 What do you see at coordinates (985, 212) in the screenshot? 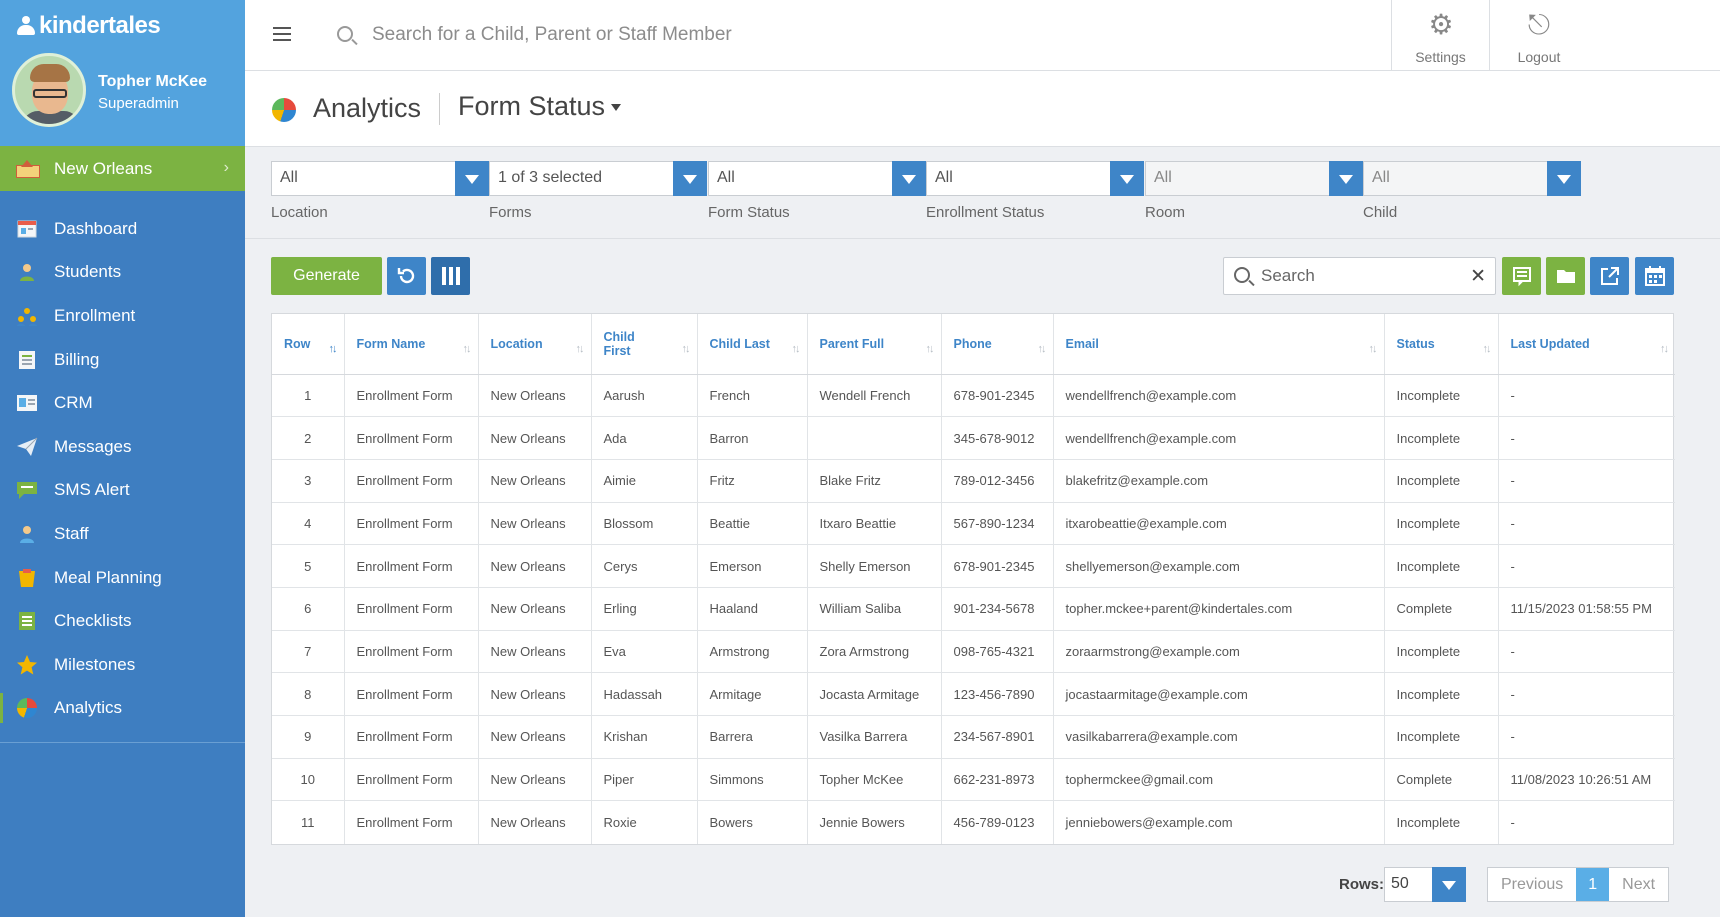
I see `filter-label: Enrollment Status` at bounding box center [985, 212].